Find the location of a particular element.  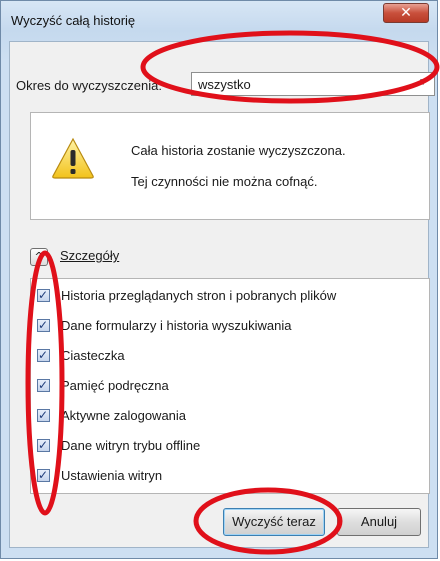

annotation-circle-checkboxes is located at coordinates (45, 383).